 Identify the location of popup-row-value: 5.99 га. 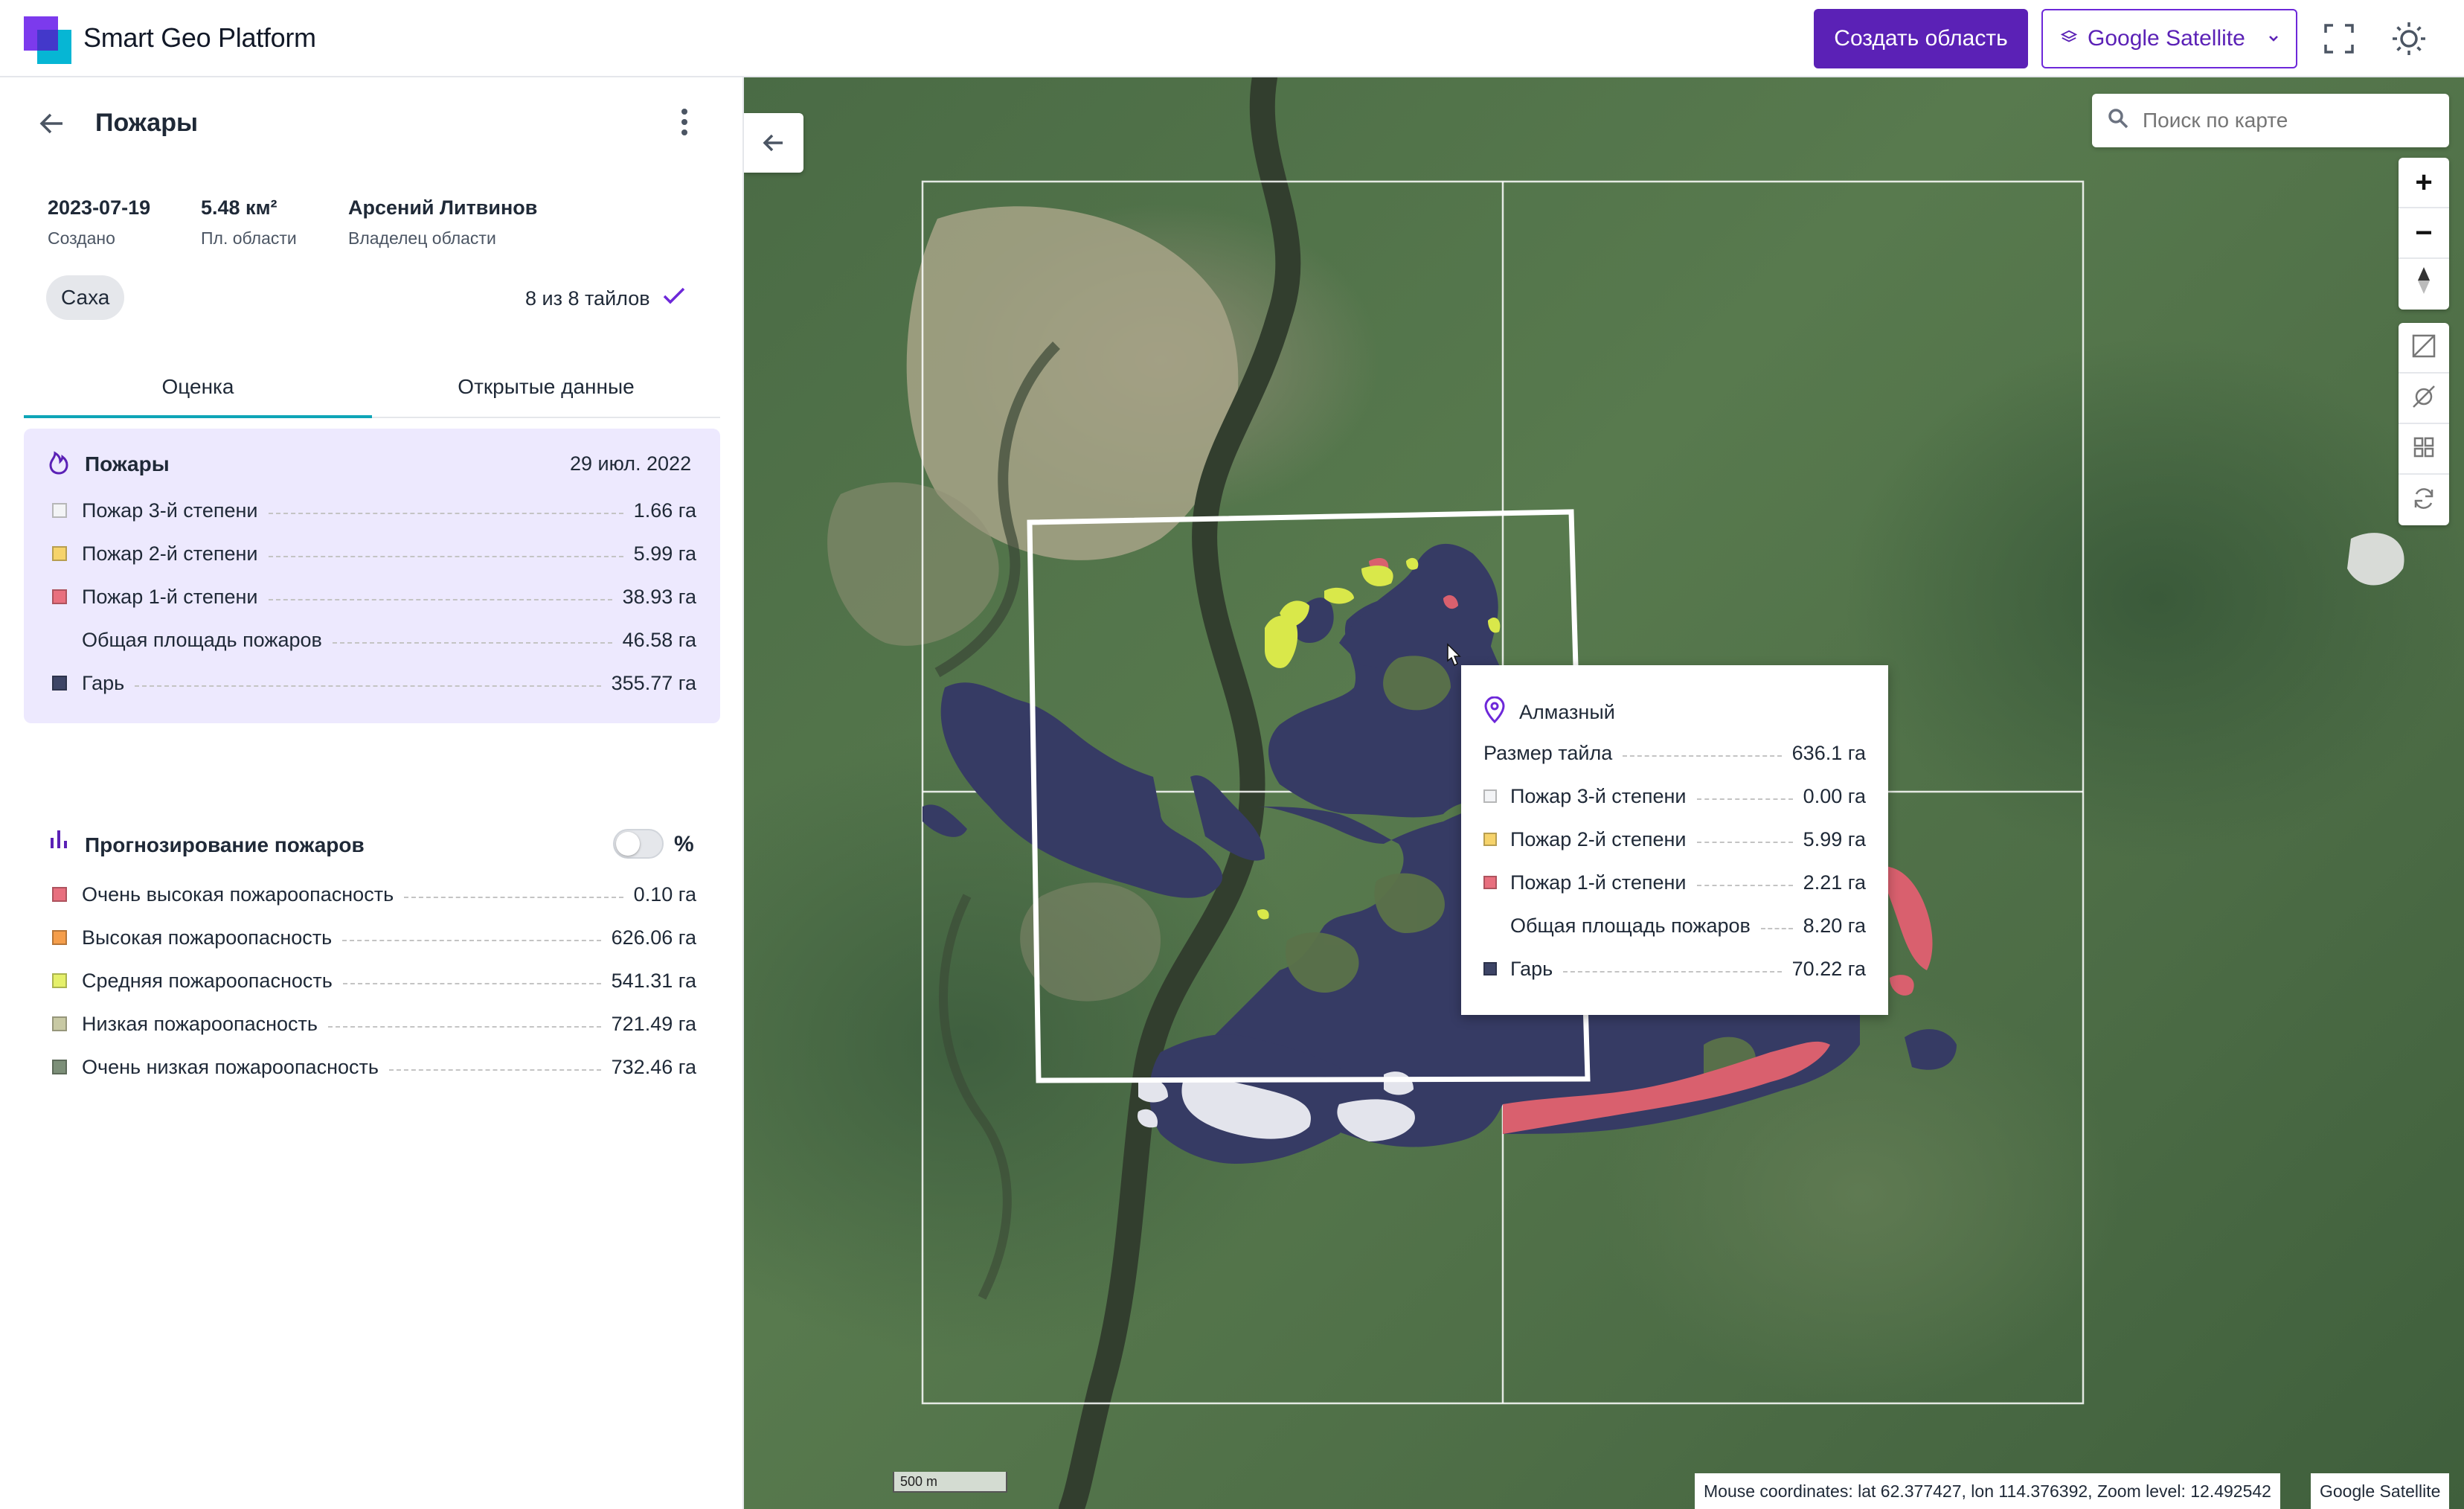
(1834, 838).